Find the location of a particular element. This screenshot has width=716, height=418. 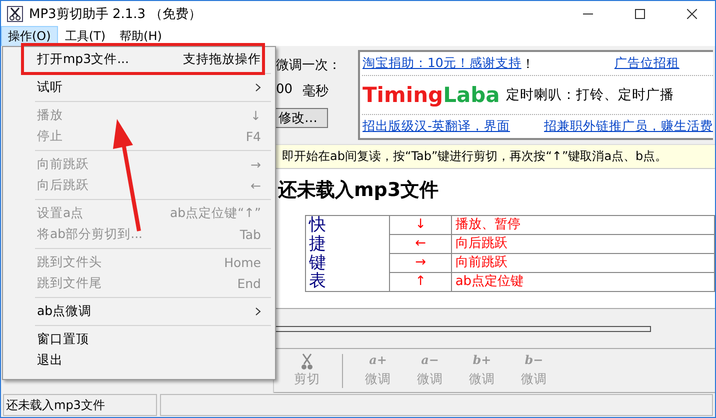

maximize-icon is located at coordinates (640, 14).